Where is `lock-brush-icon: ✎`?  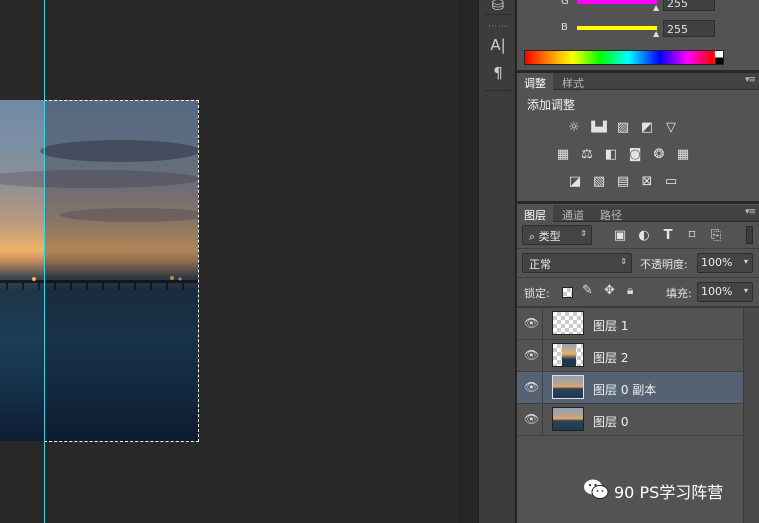
lock-brush-icon: ✎ is located at coordinates (587, 290).